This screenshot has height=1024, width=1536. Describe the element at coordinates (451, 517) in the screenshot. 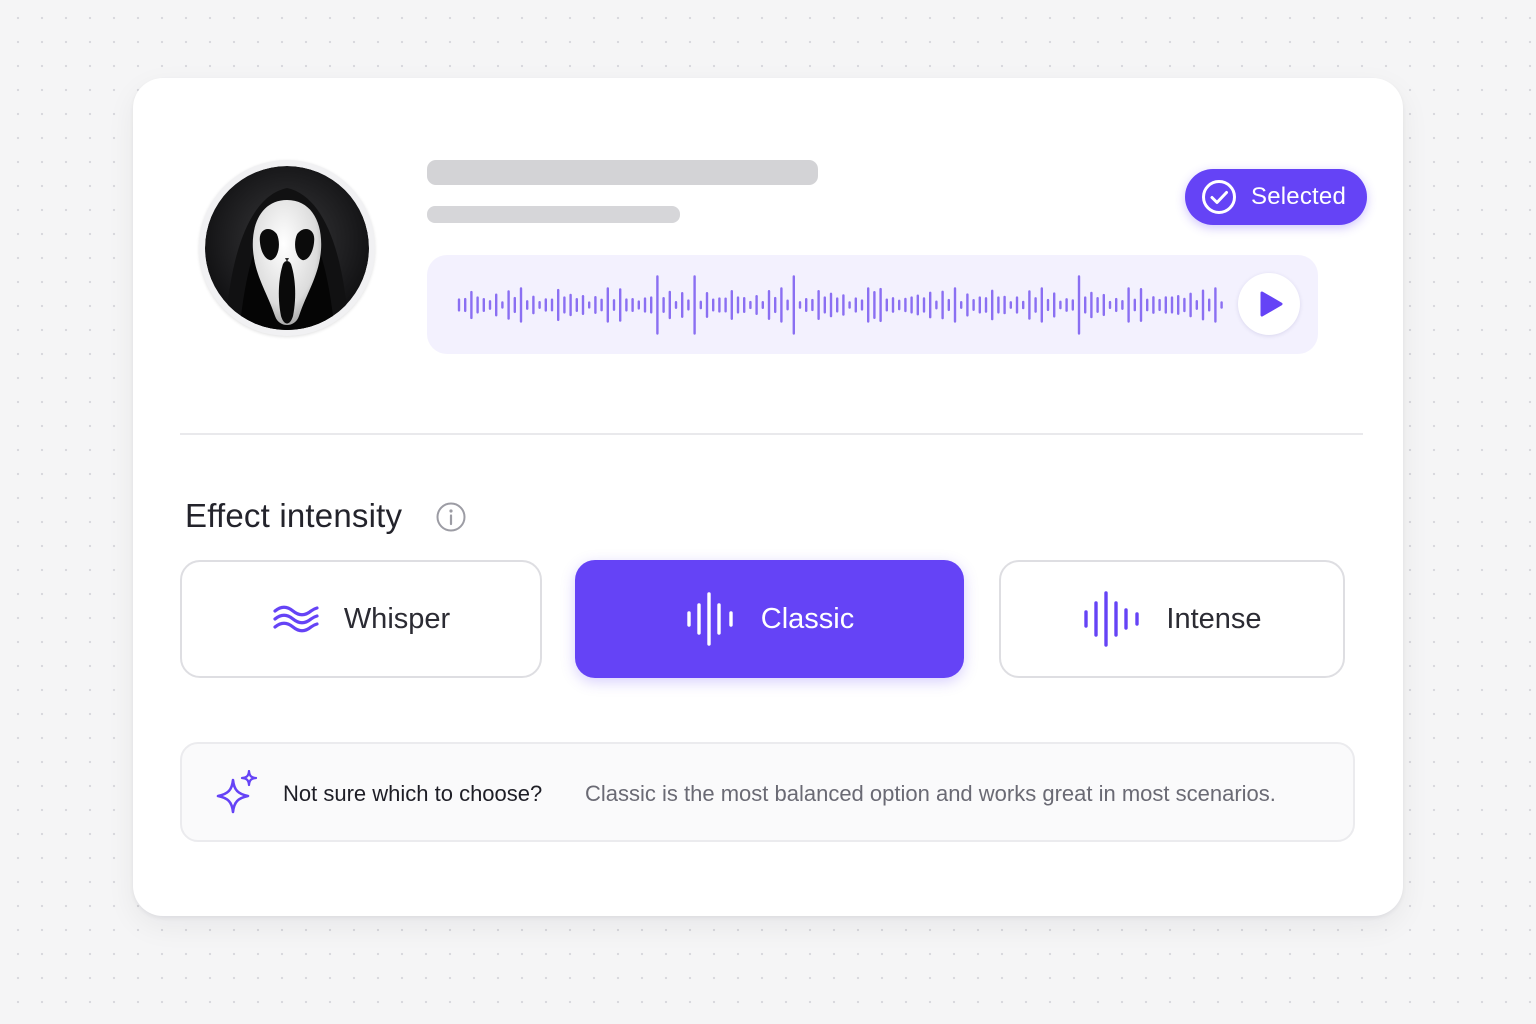

I see `info-icon` at that location.